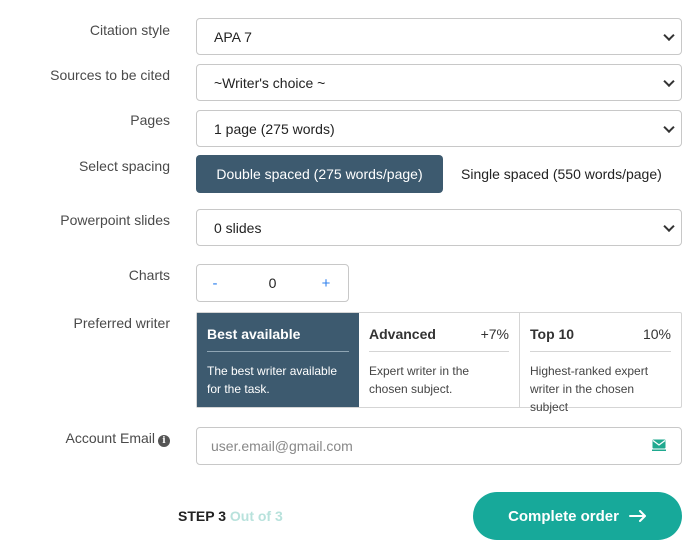 Image resolution: width=696 pixels, height=546 pixels. Describe the element at coordinates (439, 446) in the screenshot. I see `email-input` at that location.